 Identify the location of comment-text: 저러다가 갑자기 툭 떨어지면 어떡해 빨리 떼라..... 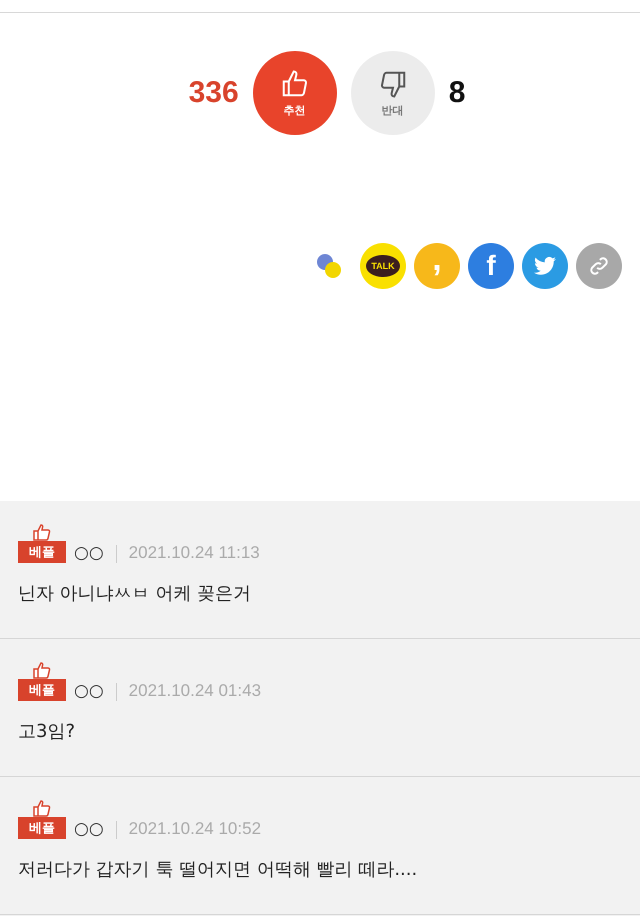
(218, 869).